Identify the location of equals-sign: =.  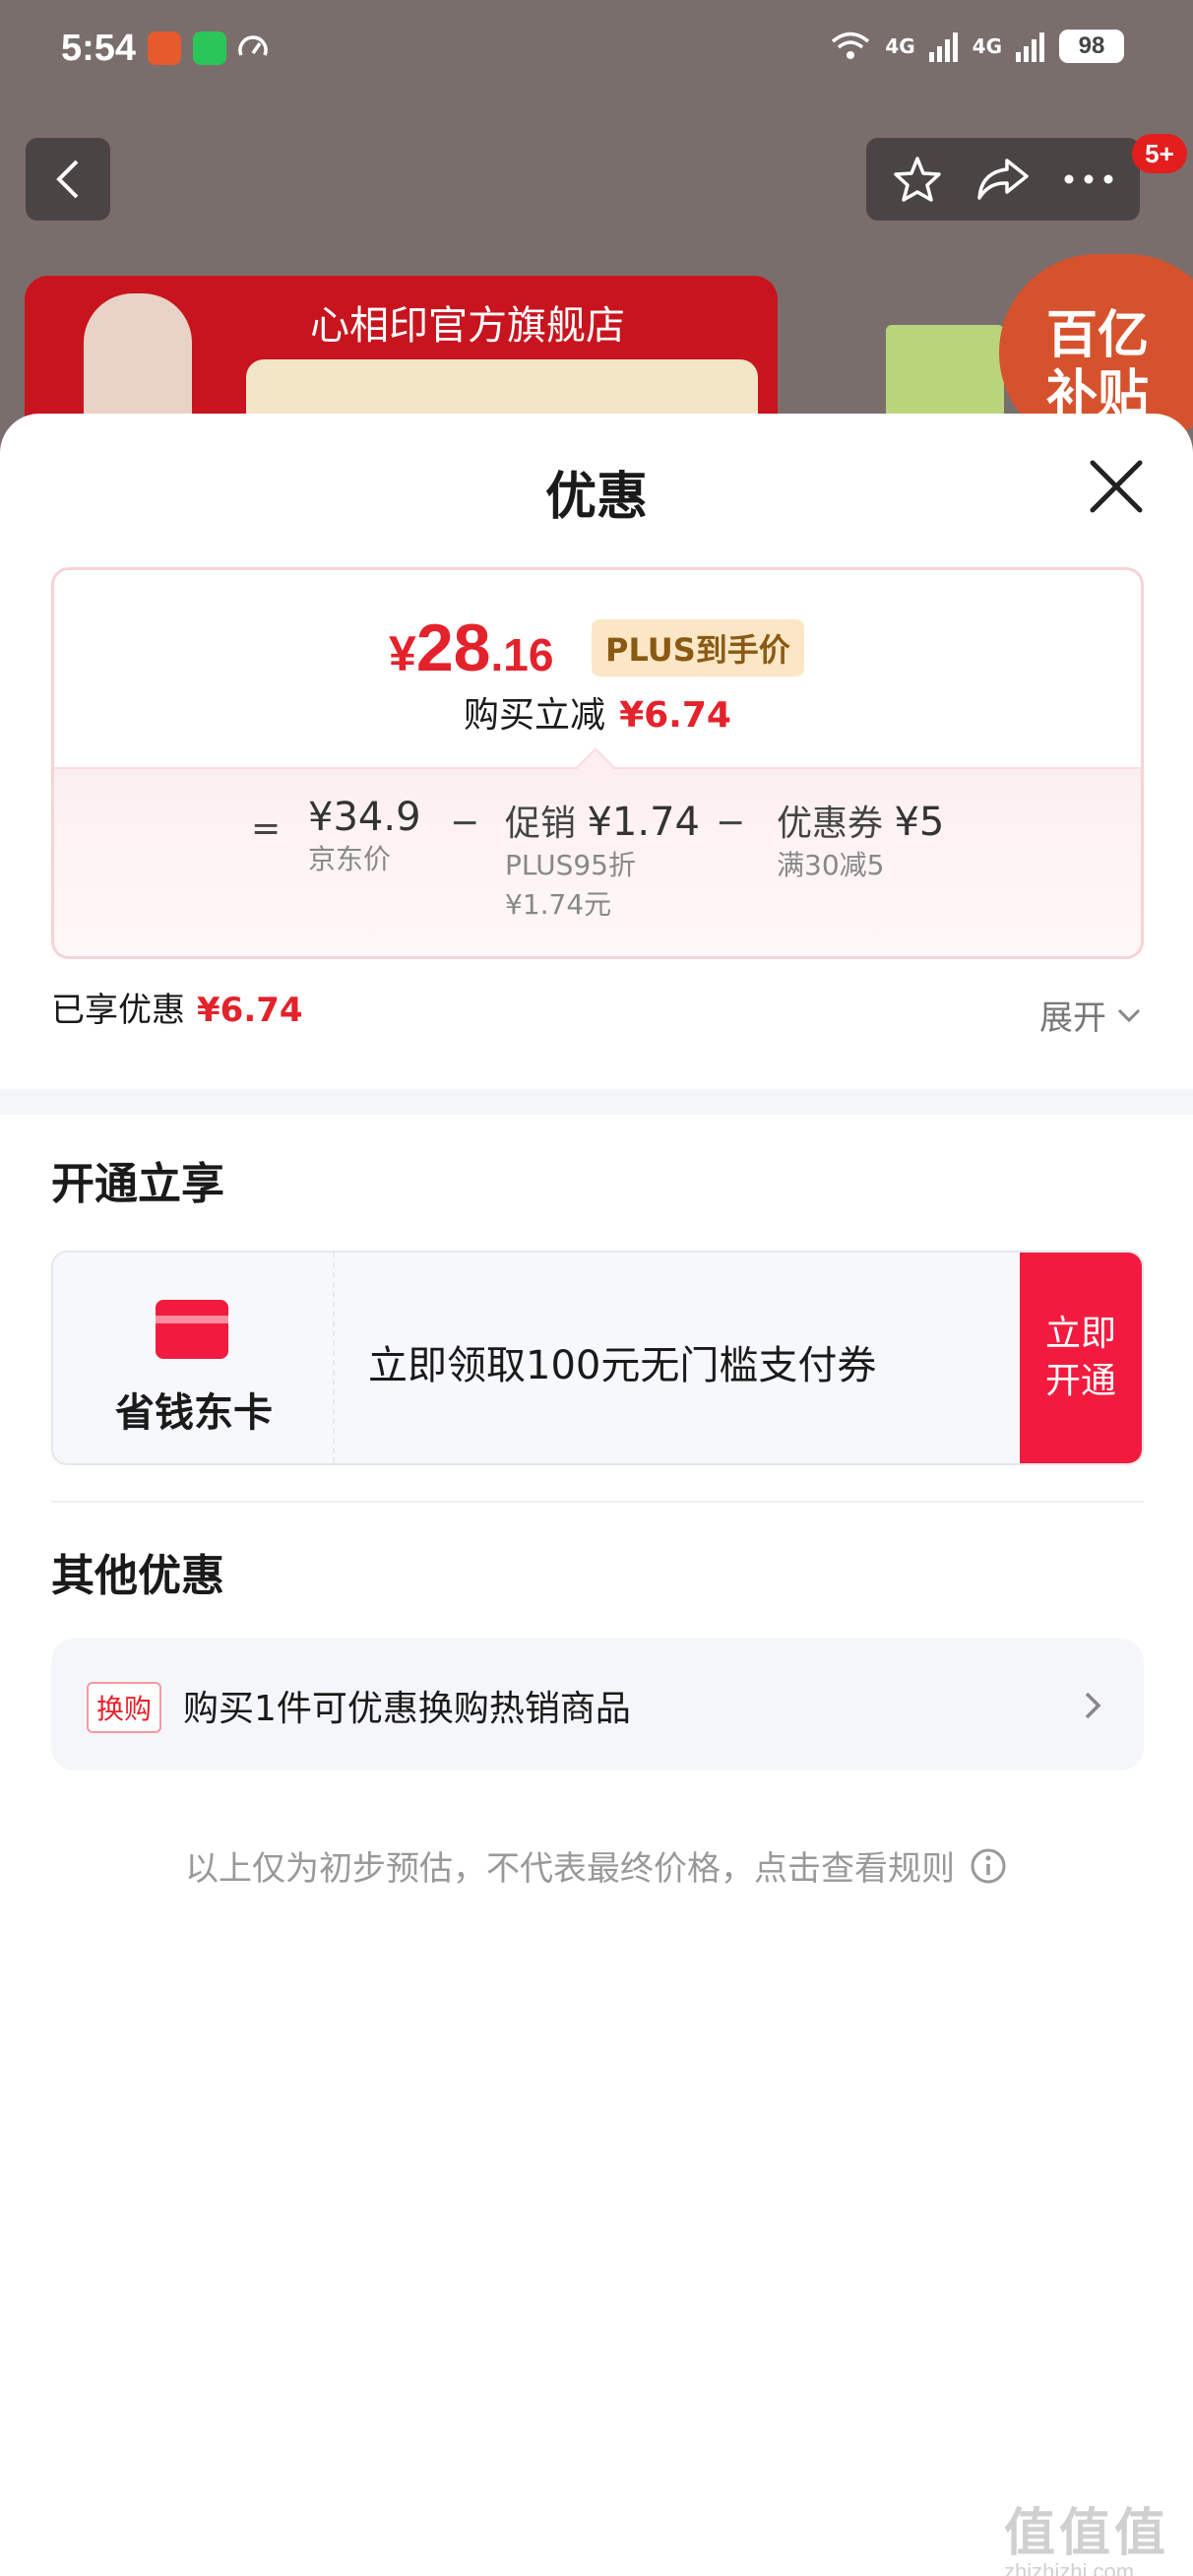
(266, 828).